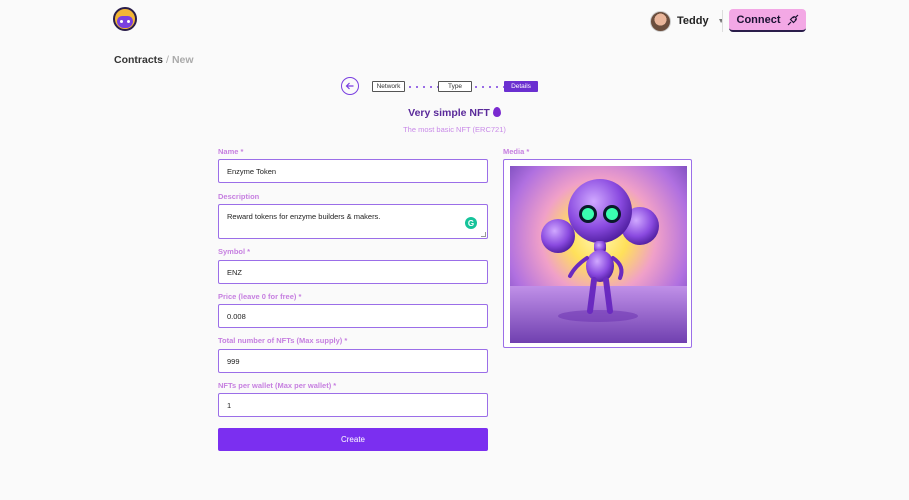  Describe the element at coordinates (125, 19) in the screenshot. I see `app-logo` at that location.